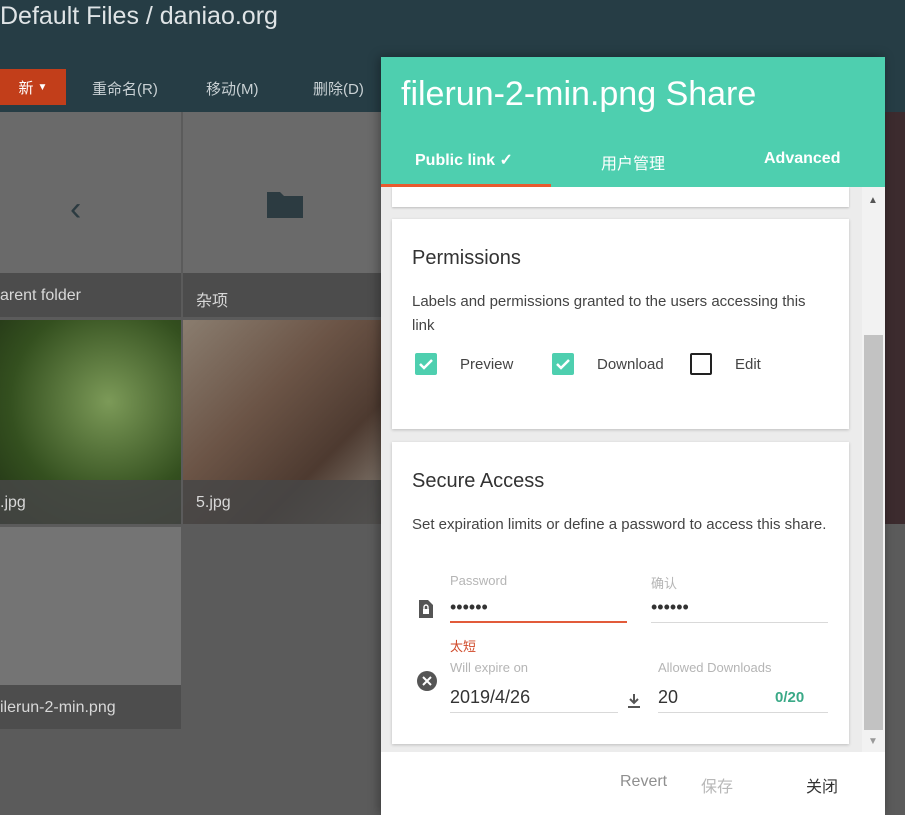 Image resolution: width=905 pixels, height=815 pixels. I want to click on revert-button: Revert, so click(643, 782).